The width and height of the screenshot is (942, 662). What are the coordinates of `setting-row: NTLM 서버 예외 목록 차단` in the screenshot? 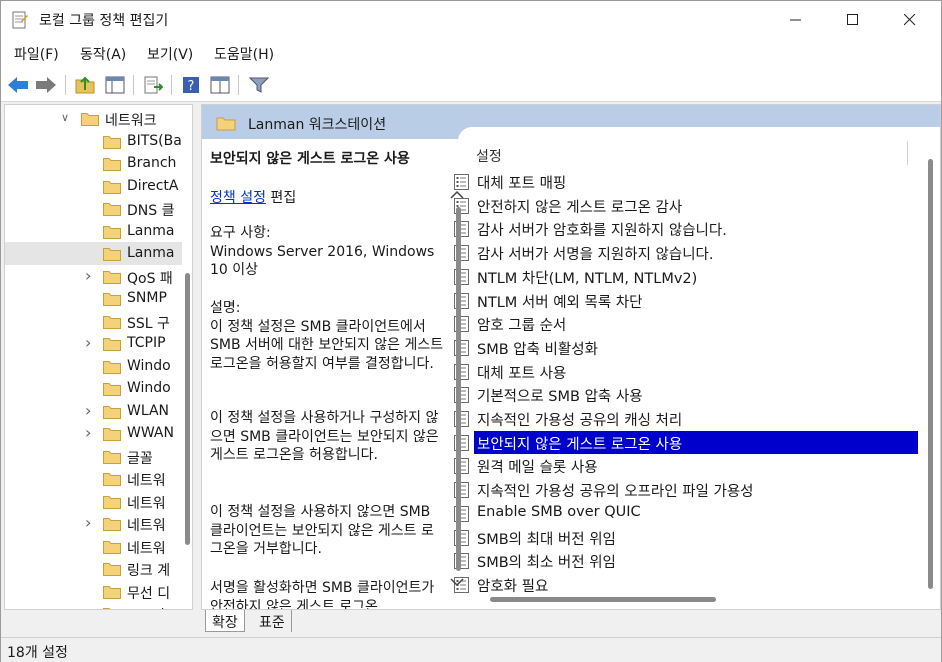 It's located at (686, 301).